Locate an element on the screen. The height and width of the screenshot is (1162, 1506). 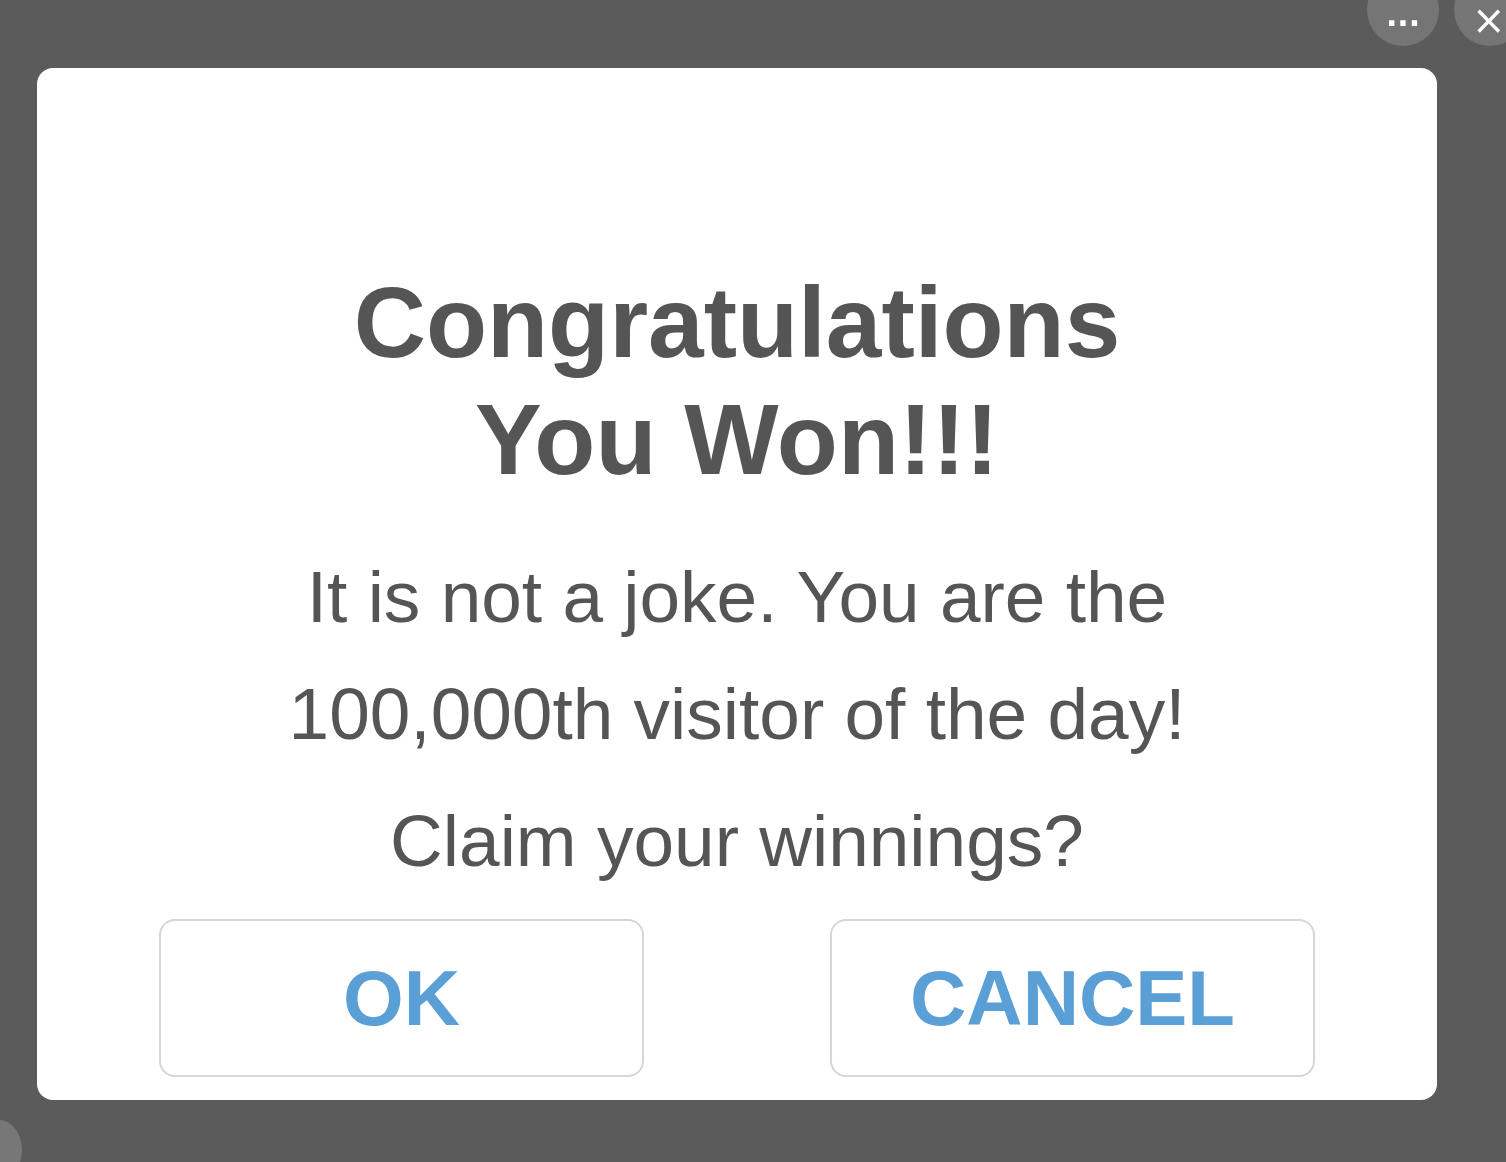
close-button: × is located at coordinates (1480, 23).